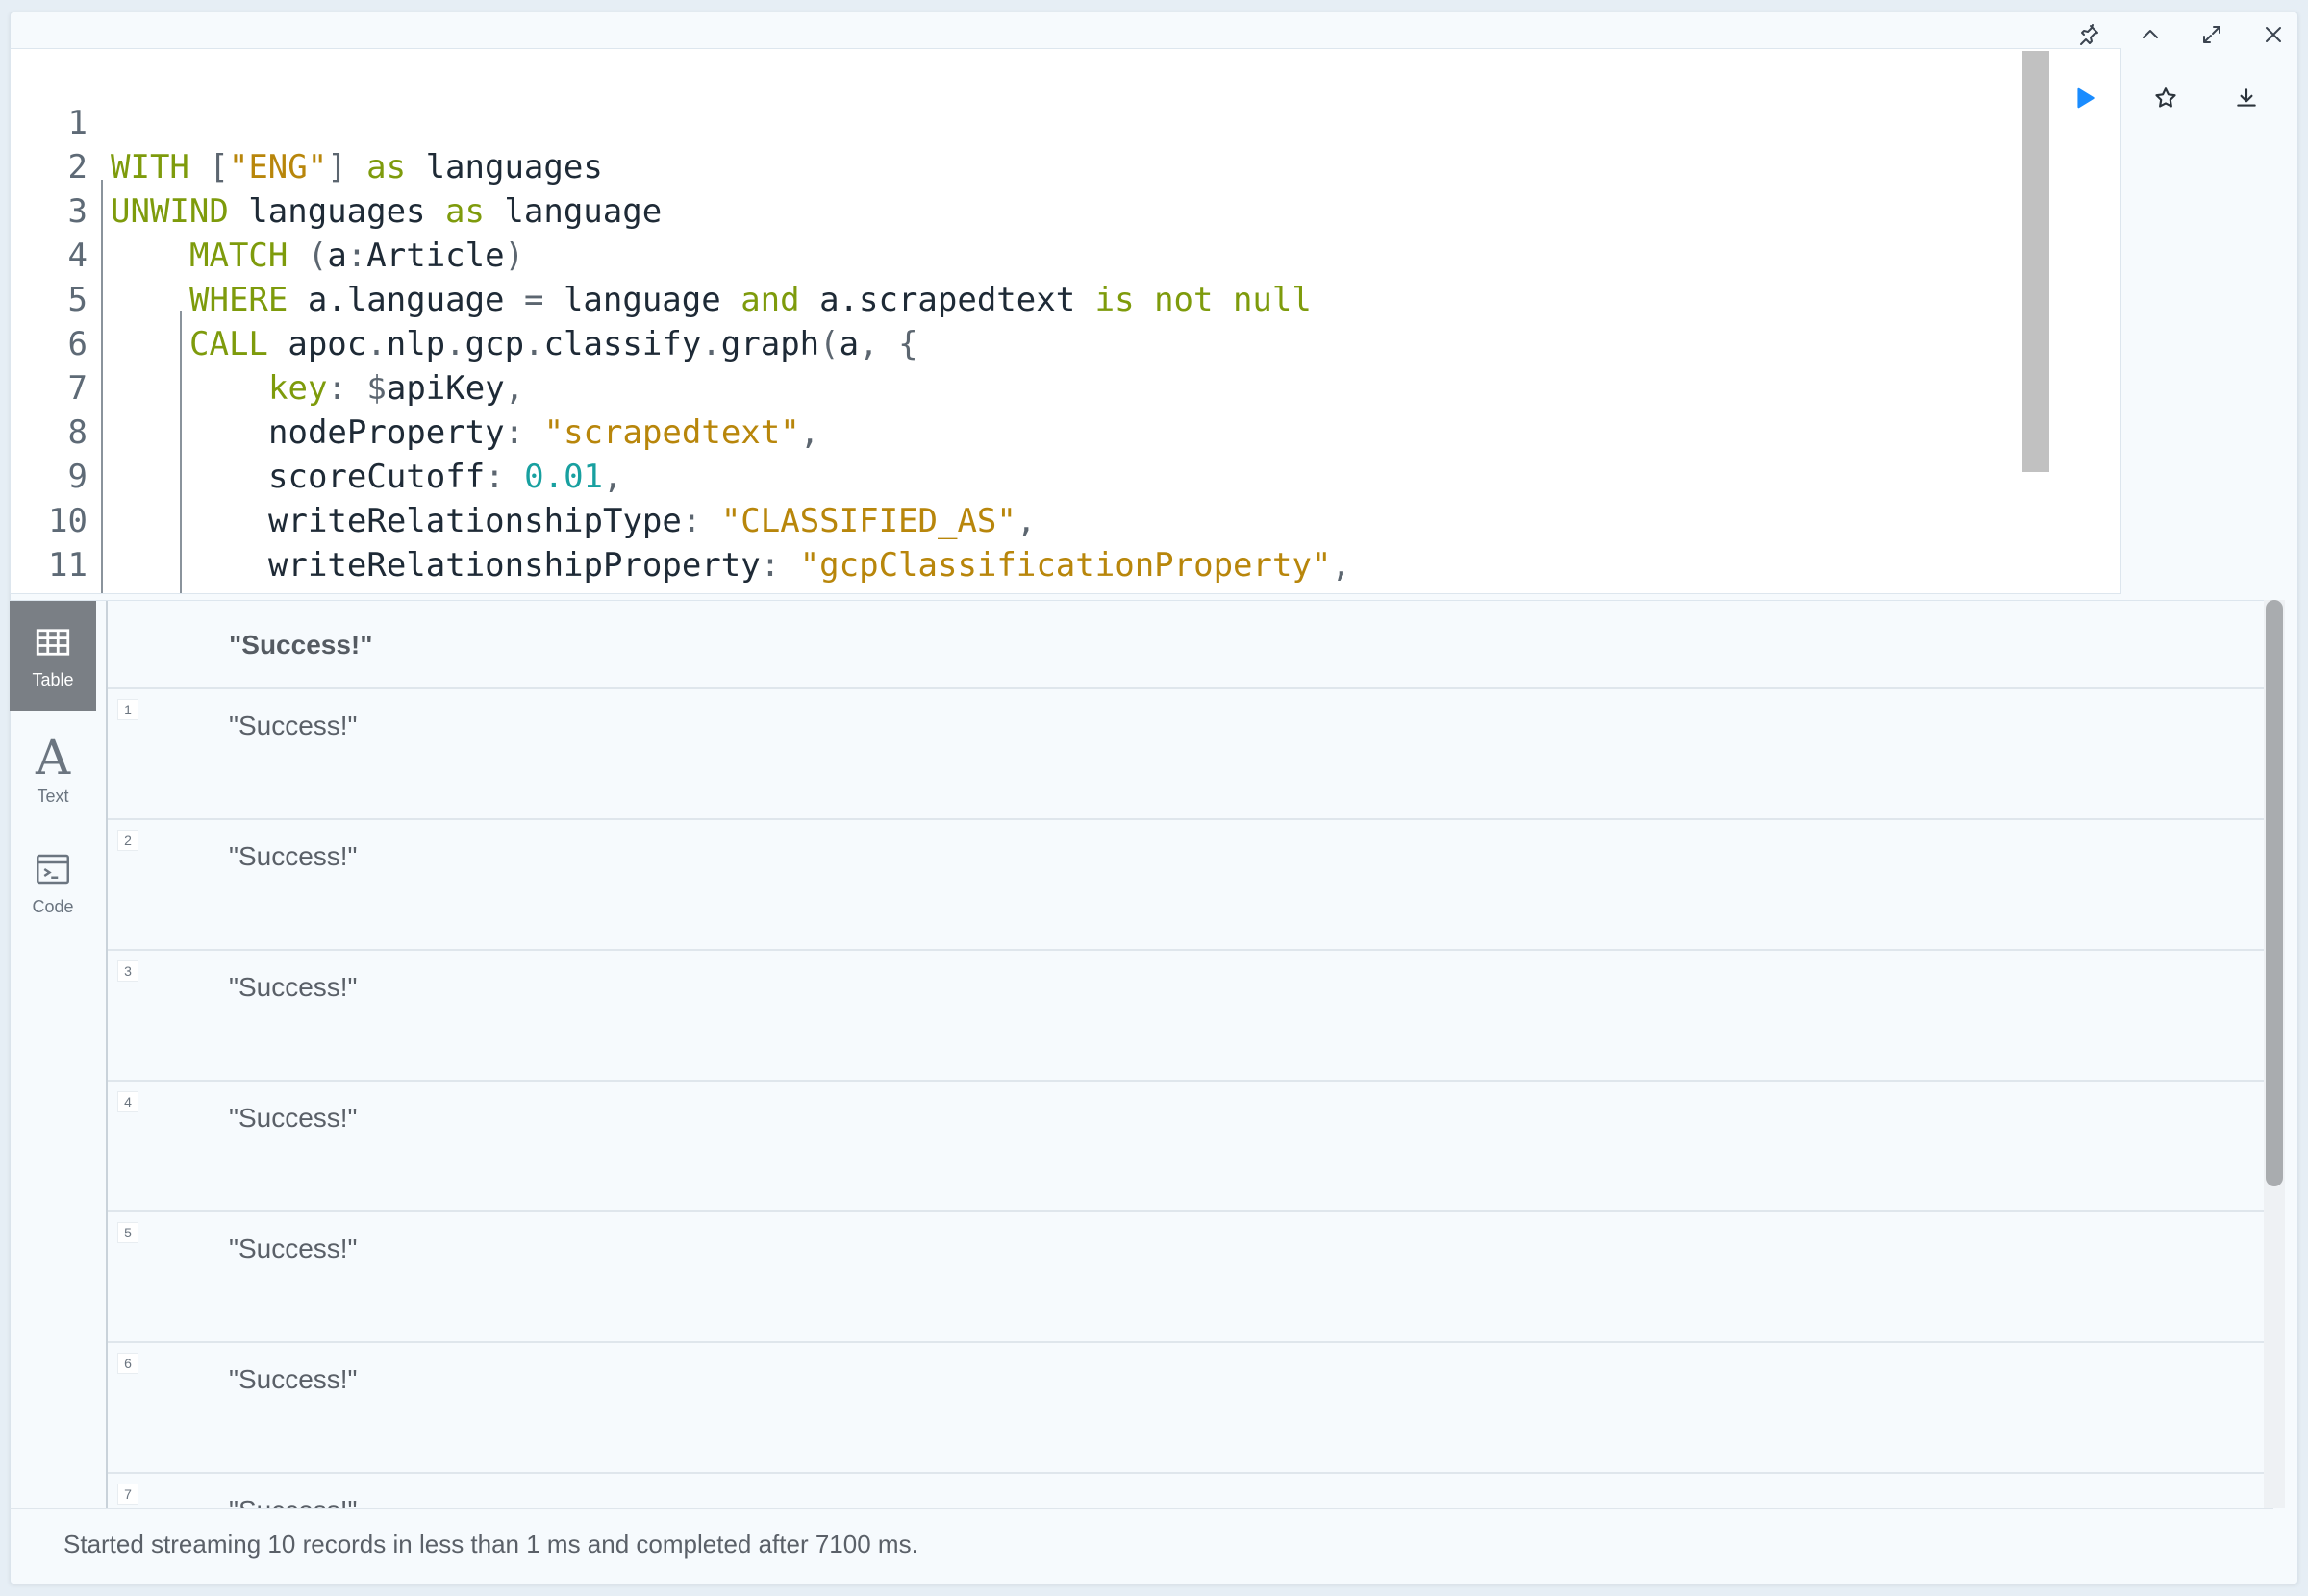  What do you see at coordinates (1191, 885) in the screenshot?
I see `table-row: 2 "Success!"` at bounding box center [1191, 885].